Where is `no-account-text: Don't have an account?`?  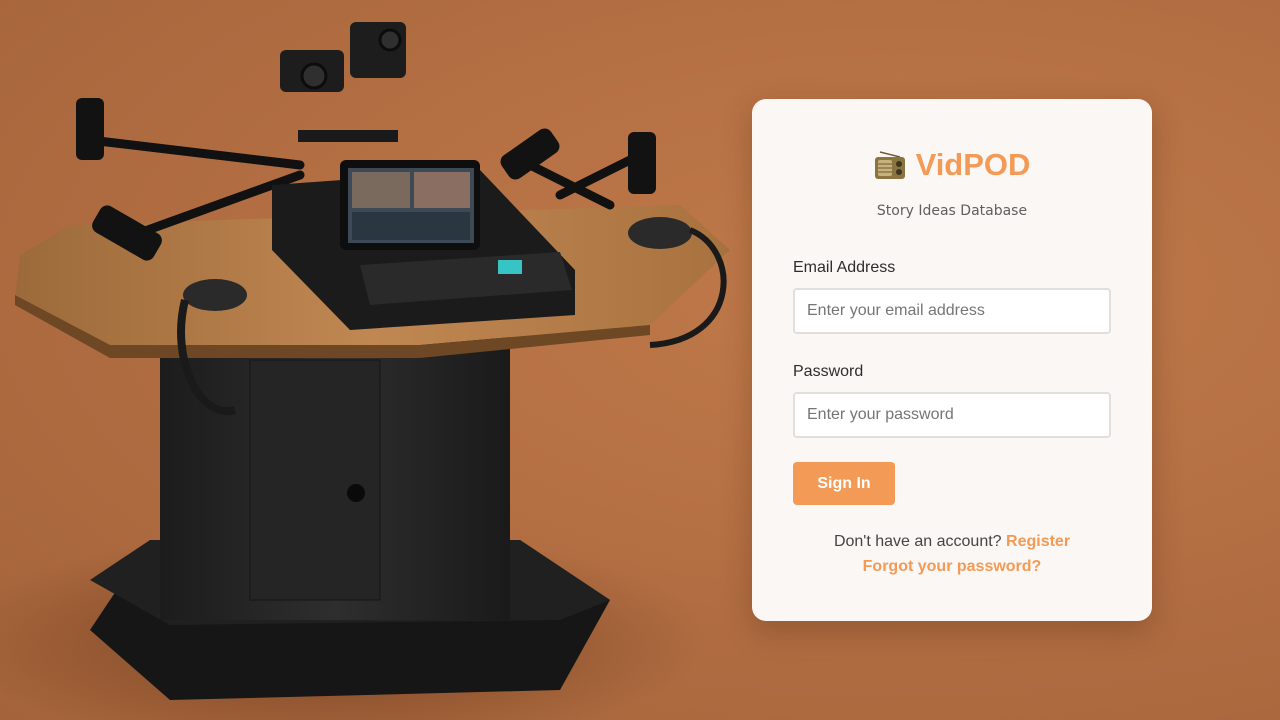
no-account-text: Don't have an account? is located at coordinates (917, 541).